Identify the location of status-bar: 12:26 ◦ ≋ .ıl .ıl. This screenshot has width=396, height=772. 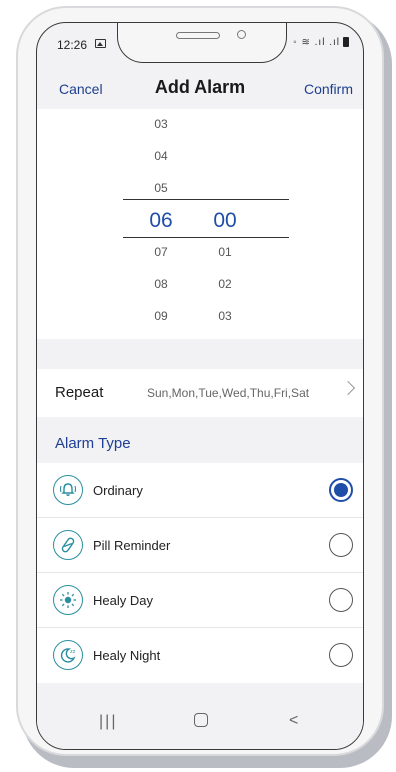
(200, 45).